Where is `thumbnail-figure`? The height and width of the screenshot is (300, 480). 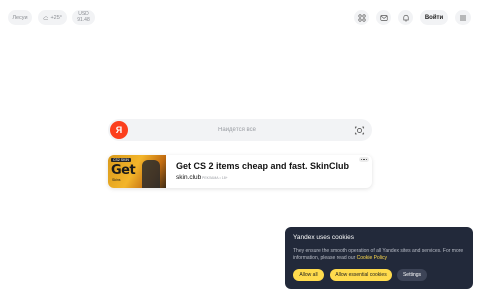 thumbnail-figure is located at coordinates (151, 174).